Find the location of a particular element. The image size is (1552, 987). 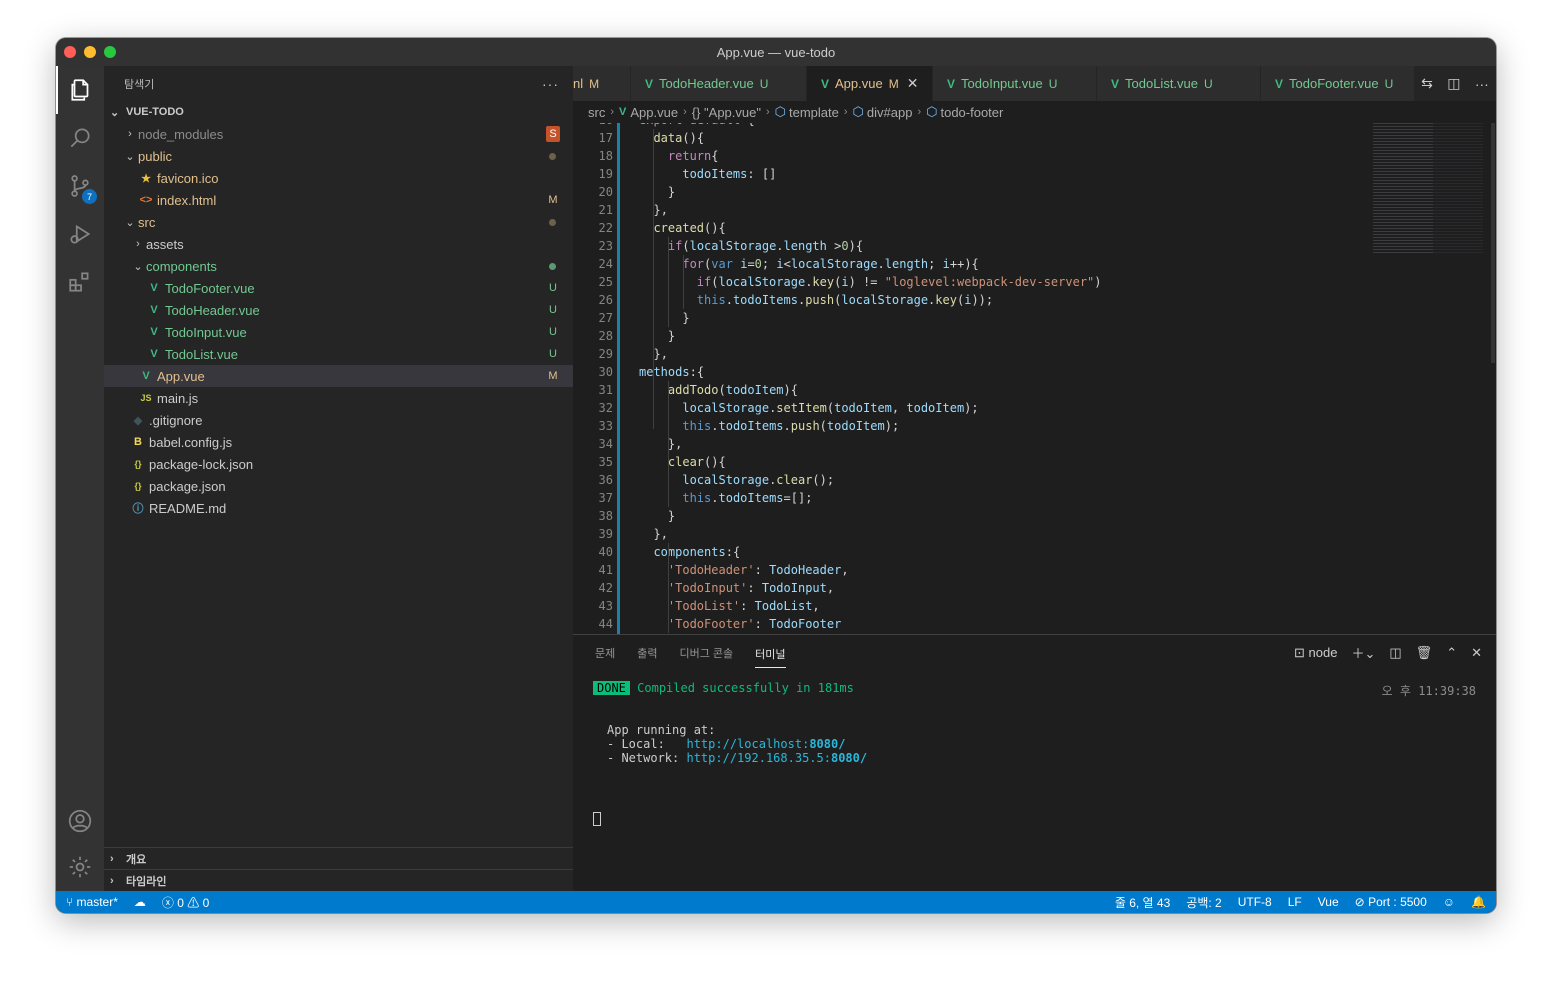

account-icon is located at coordinates (80, 821).